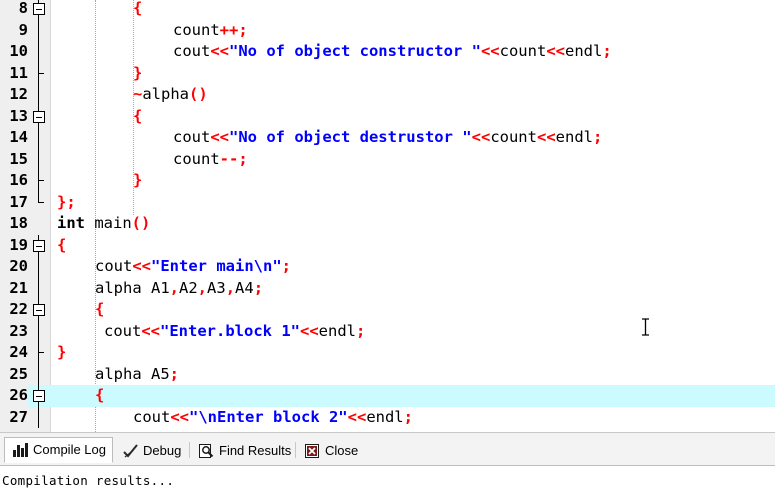  What do you see at coordinates (18, 373) in the screenshot?
I see `line-number: 25` at bounding box center [18, 373].